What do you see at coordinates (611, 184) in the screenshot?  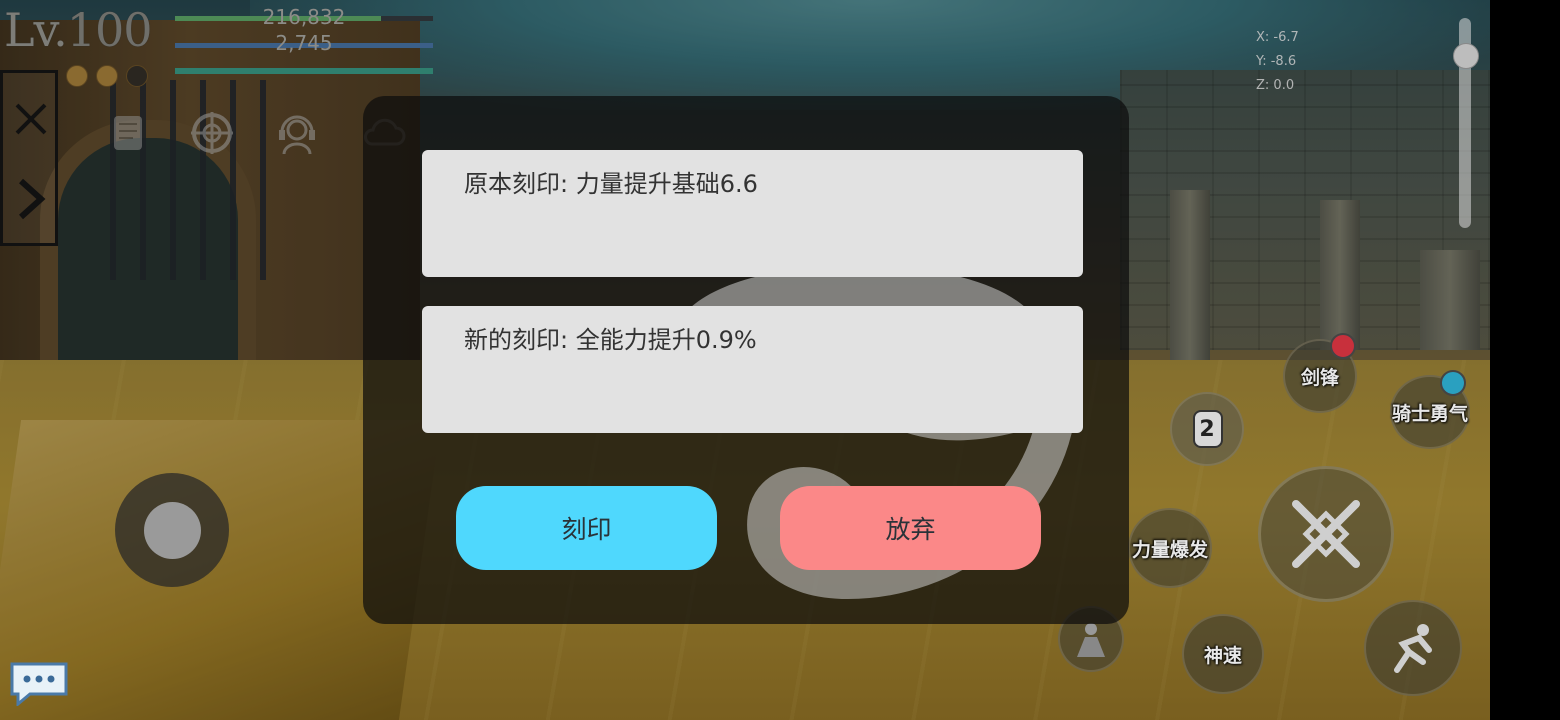 I see `original-engraving-text: 原本刻印: 力量提升基础6.6` at bounding box center [611, 184].